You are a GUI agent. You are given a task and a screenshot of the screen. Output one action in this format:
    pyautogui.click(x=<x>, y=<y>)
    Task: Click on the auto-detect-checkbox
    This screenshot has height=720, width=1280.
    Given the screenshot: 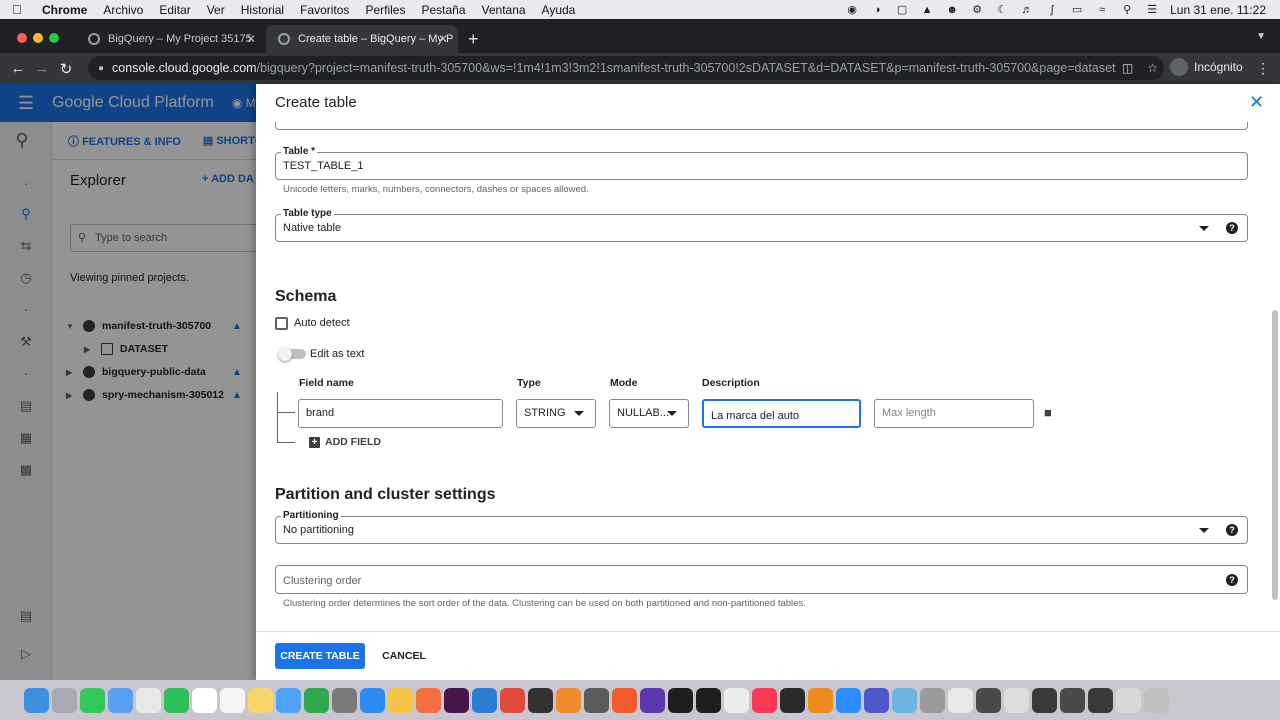 What is the action you would take?
    pyautogui.click(x=281, y=323)
    